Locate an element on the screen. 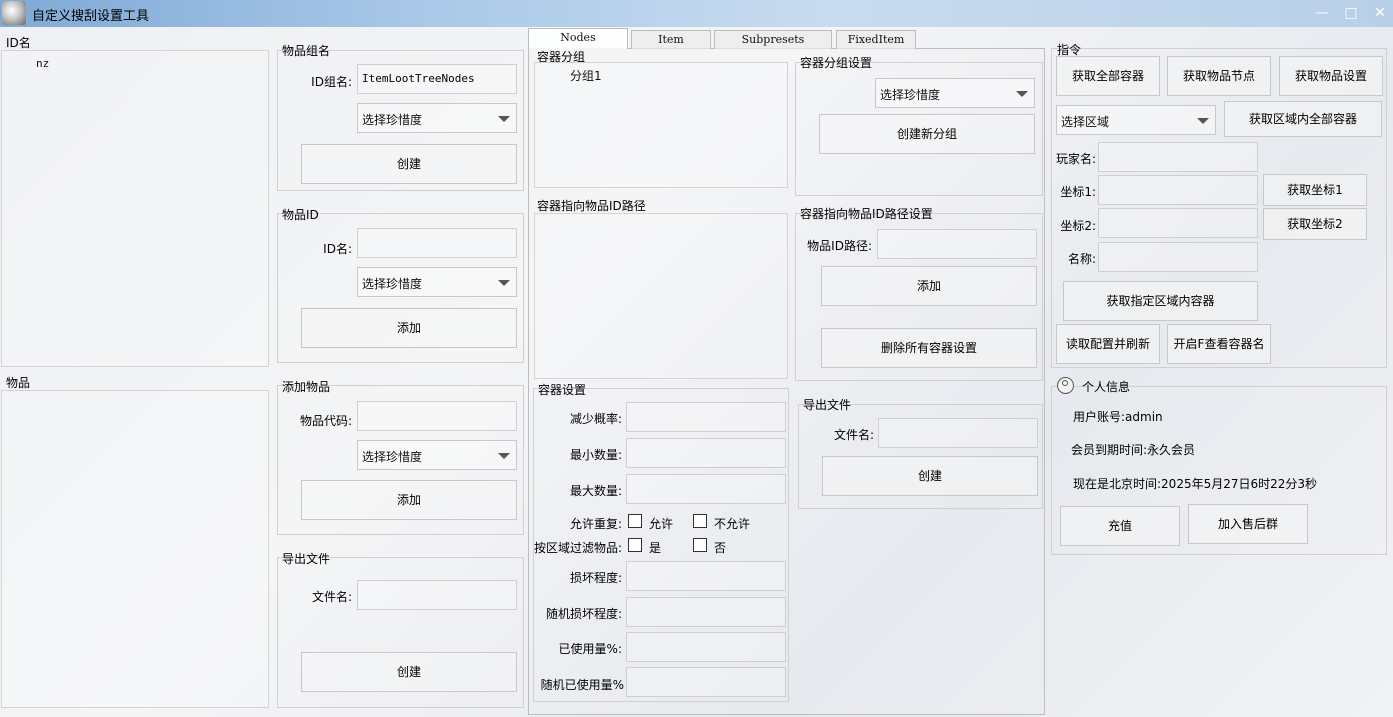 The width and height of the screenshot is (1393, 717). delete-all-settings-button: 删除所有容器设置 is located at coordinates (929, 348).